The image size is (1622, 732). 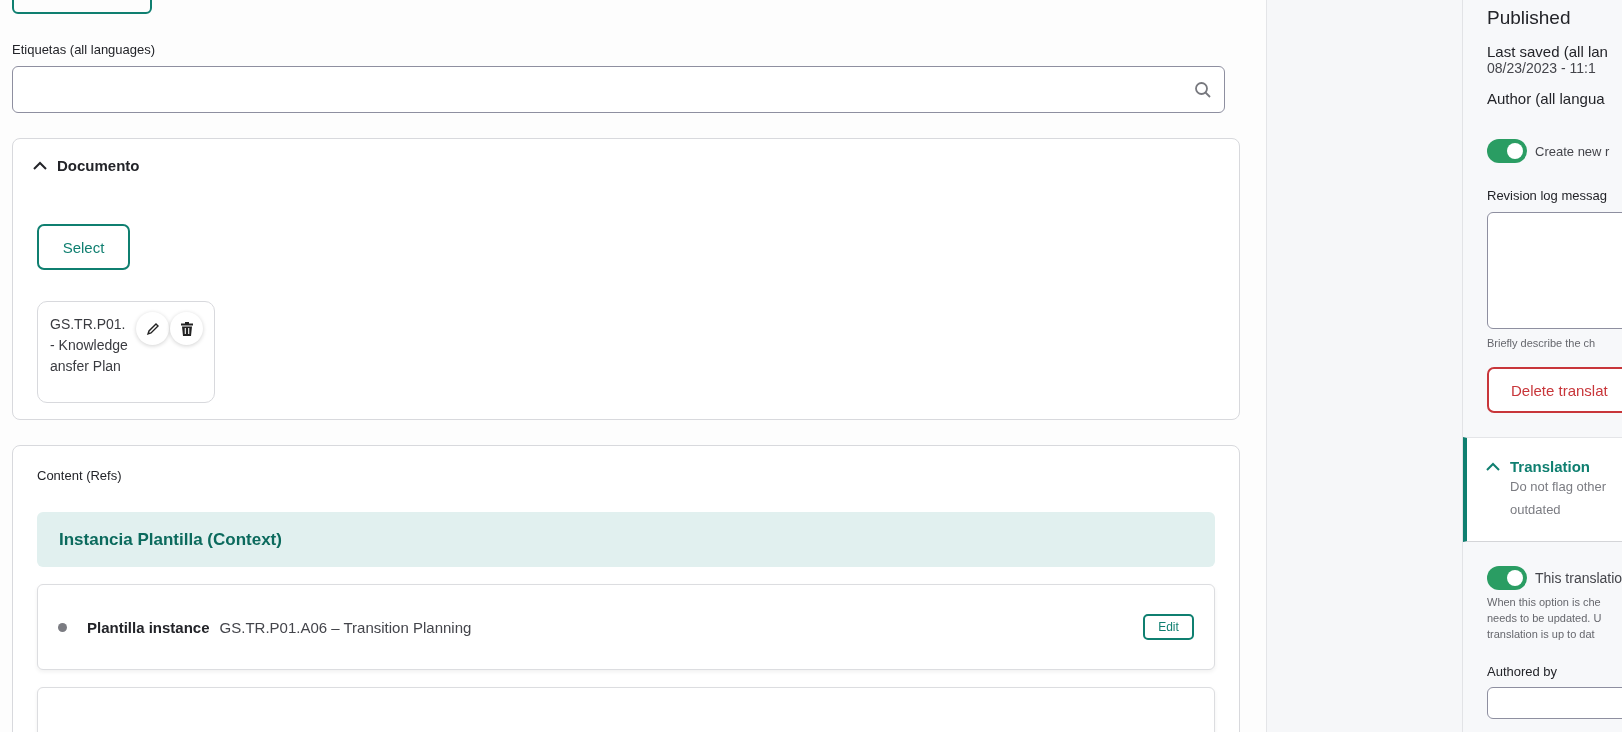 What do you see at coordinates (1558, 487) in the screenshot?
I see `translation-description: Do not flag other` at bounding box center [1558, 487].